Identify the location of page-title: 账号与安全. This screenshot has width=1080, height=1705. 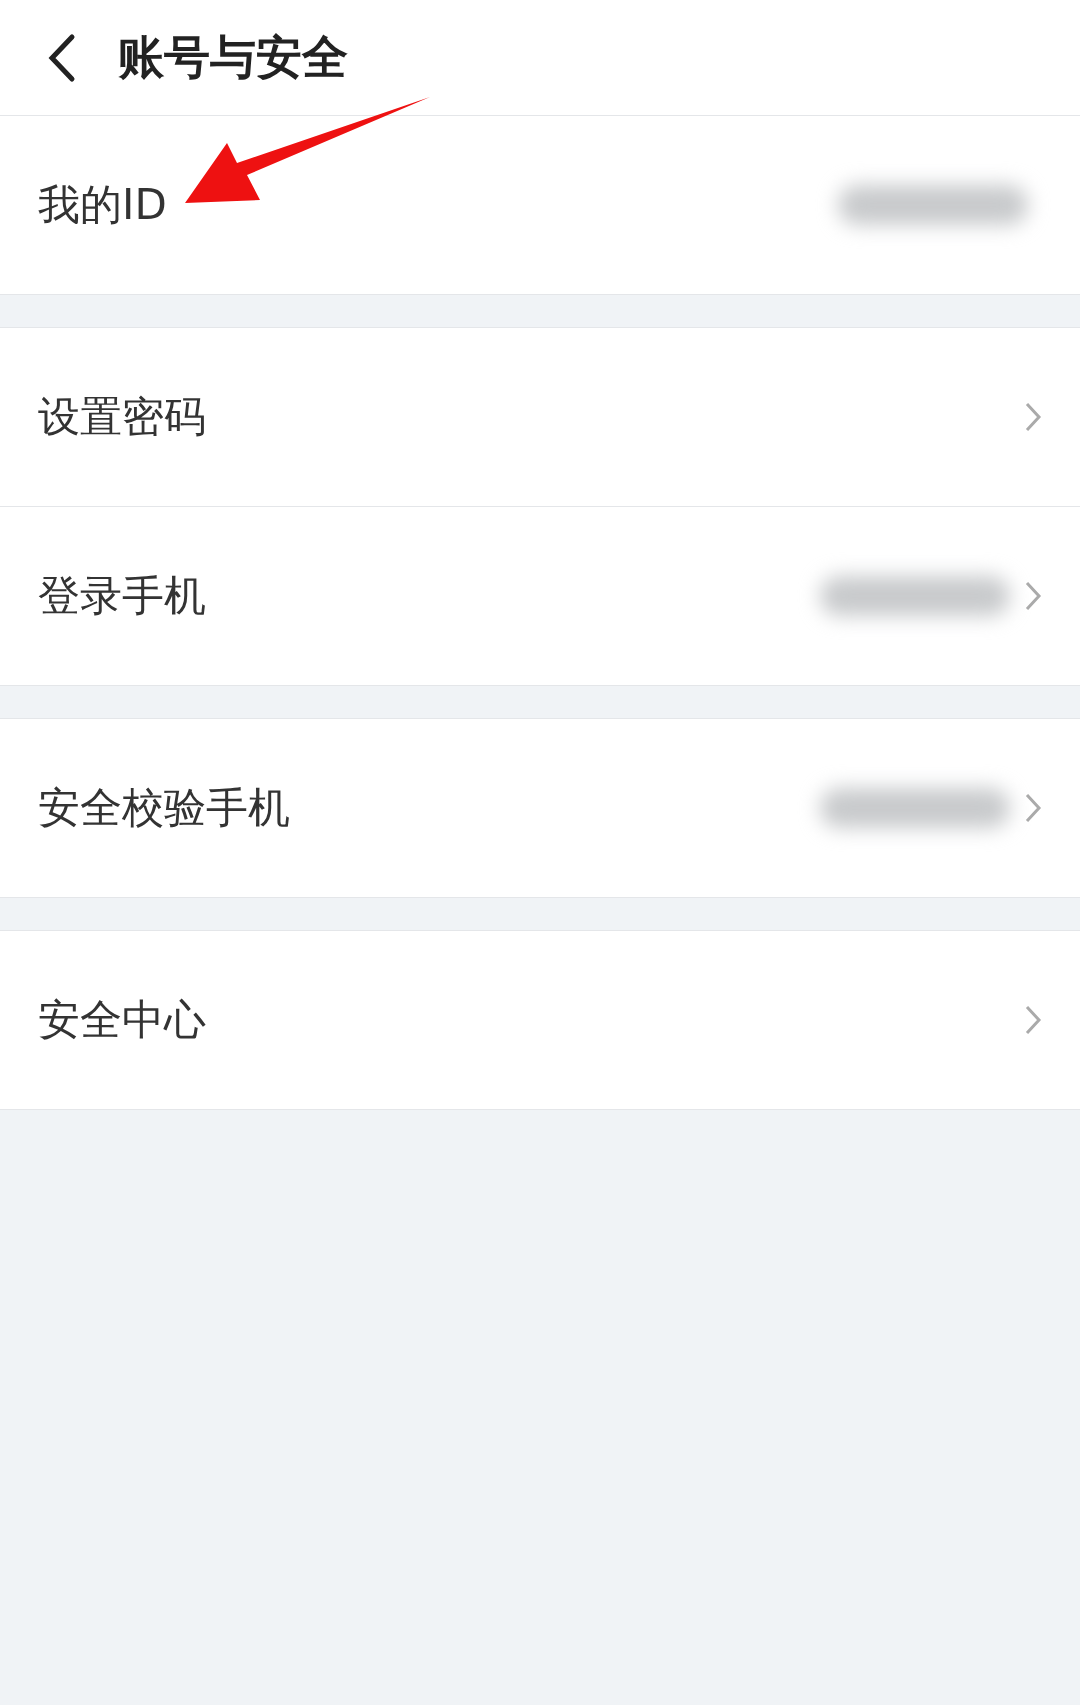
(233, 57).